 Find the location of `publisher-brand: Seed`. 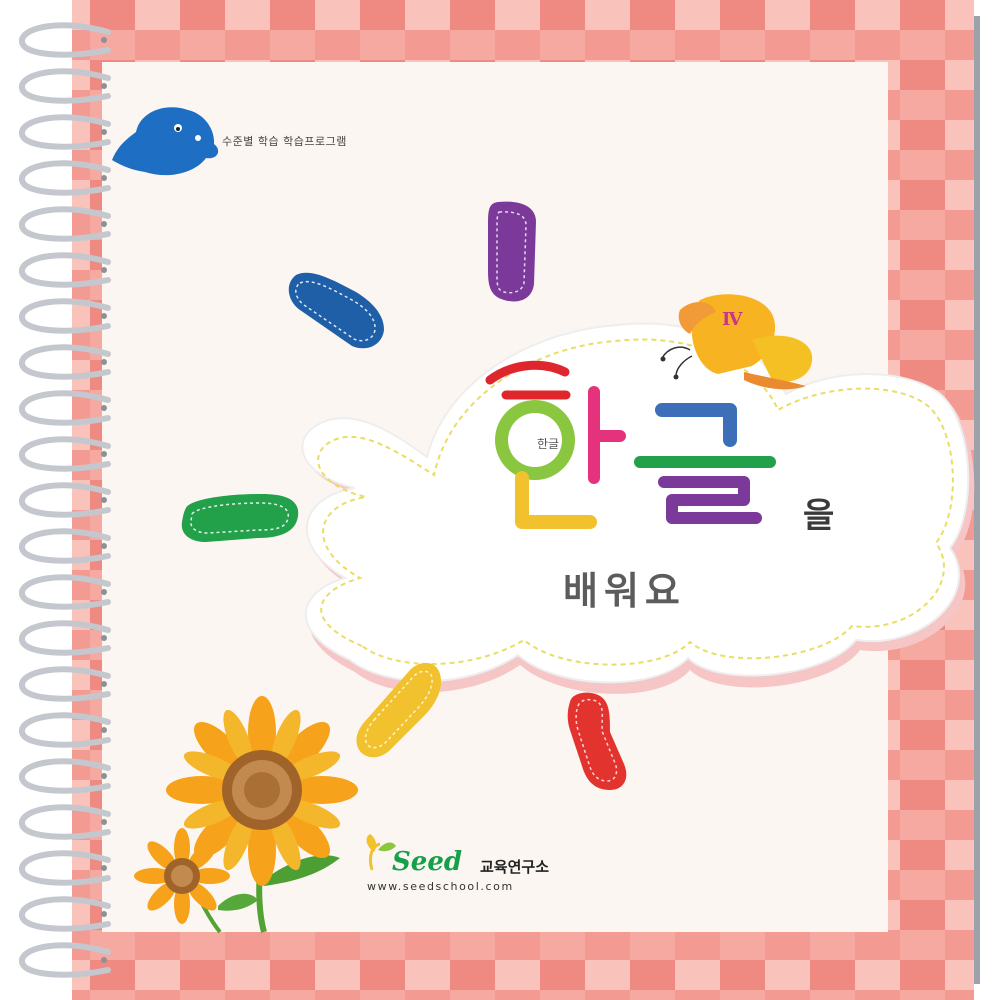

publisher-brand: Seed is located at coordinates (427, 862).